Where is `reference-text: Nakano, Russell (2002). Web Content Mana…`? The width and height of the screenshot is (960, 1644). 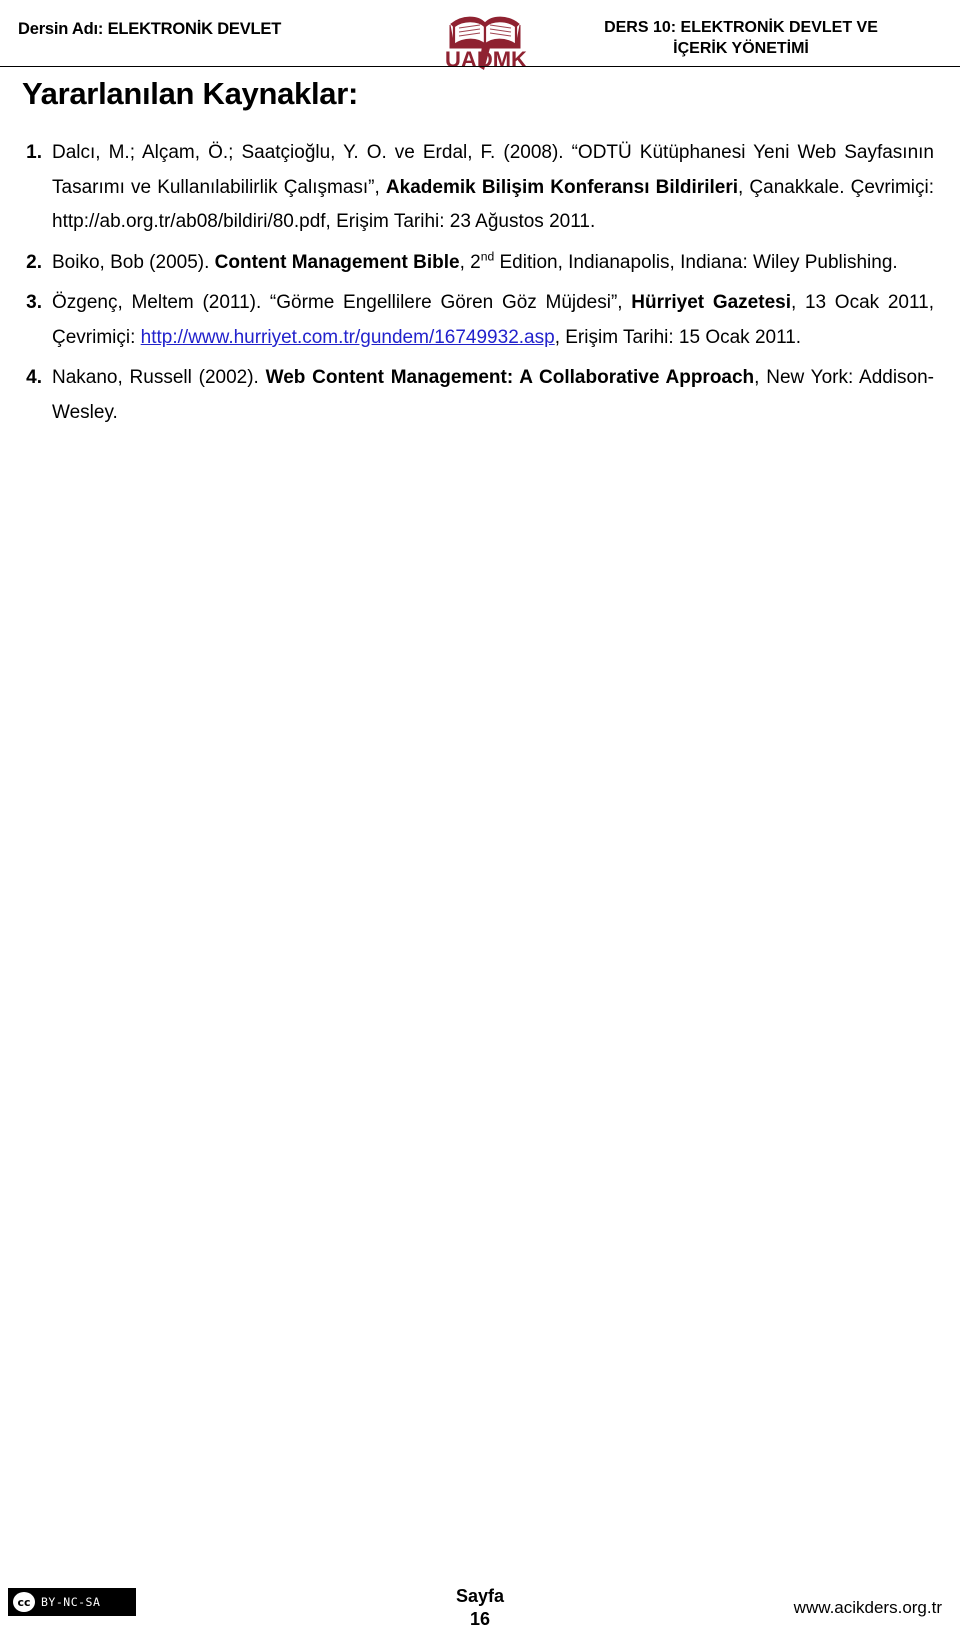 reference-text: Nakano, Russell (2002). Web Content Mana… is located at coordinates (493, 395).